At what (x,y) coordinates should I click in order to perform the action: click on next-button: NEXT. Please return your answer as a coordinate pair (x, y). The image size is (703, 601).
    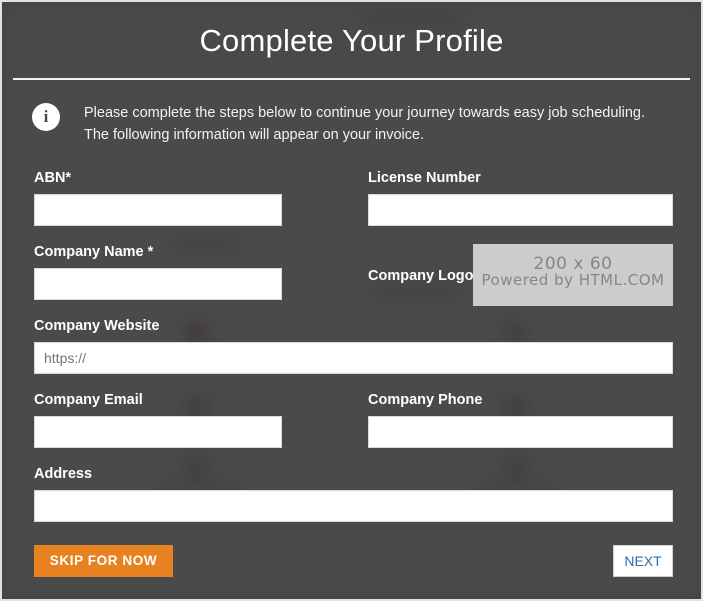
    Looking at the image, I should click on (643, 561).